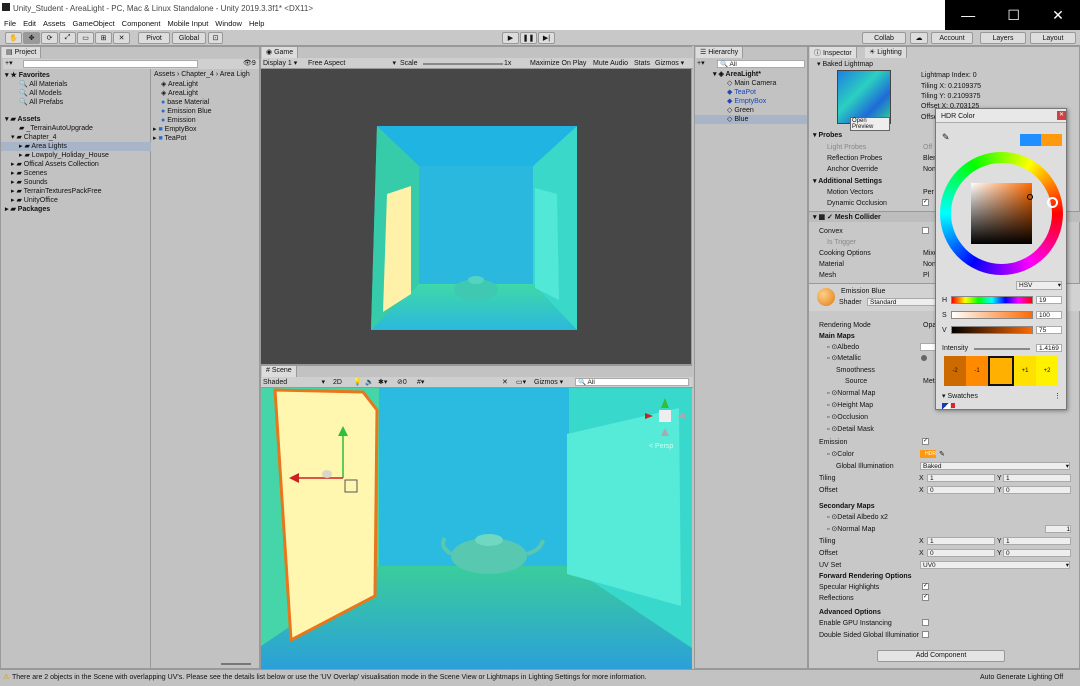  I want to click on camera-icon: ▭▾, so click(521, 382).